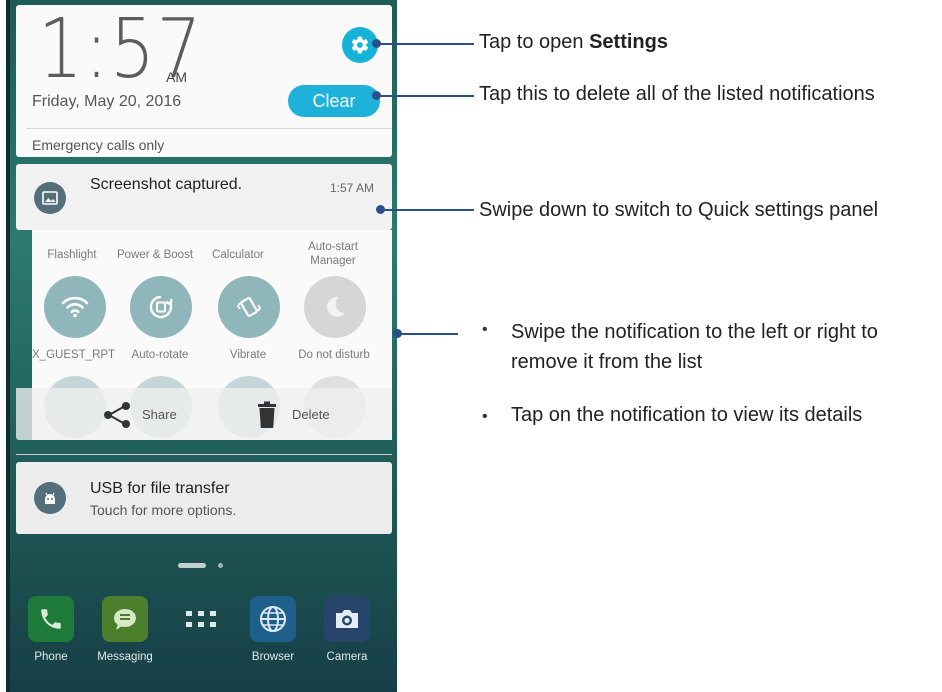 The height and width of the screenshot is (692, 942). I want to click on dock-label-phone: Phone, so click(51, 657).